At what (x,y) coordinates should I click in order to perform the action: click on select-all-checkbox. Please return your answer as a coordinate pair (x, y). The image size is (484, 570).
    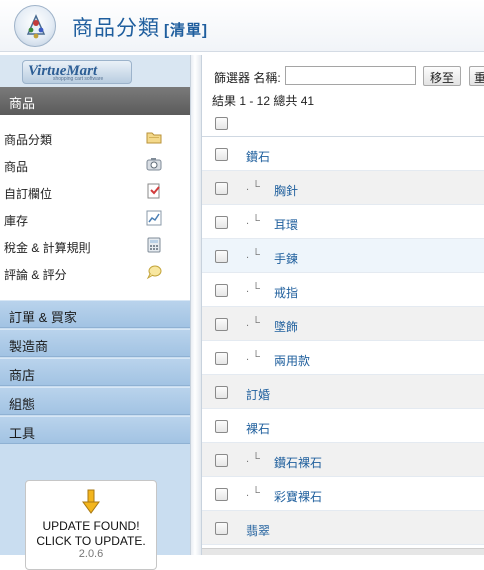
    Looking at the image, I should click on (221, 123).